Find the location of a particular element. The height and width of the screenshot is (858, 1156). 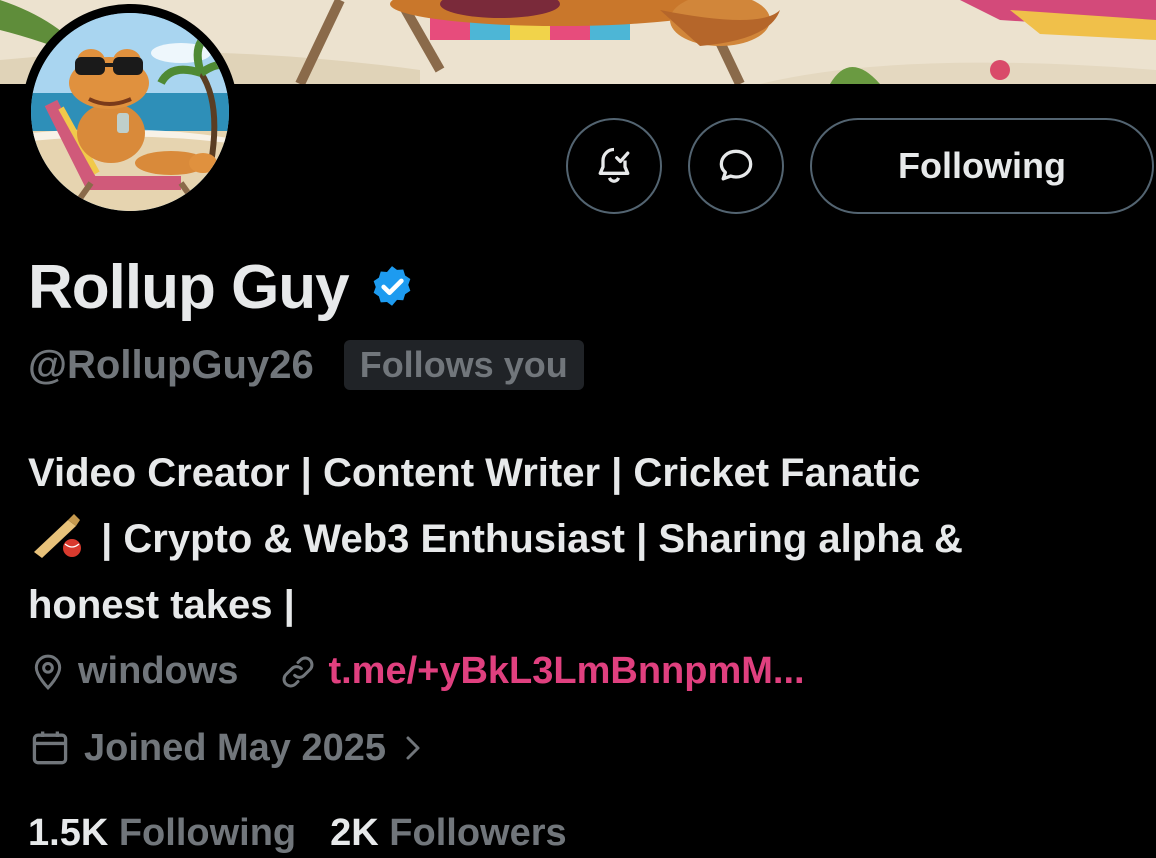

location-text: windows is located at coordinates (158, 671).